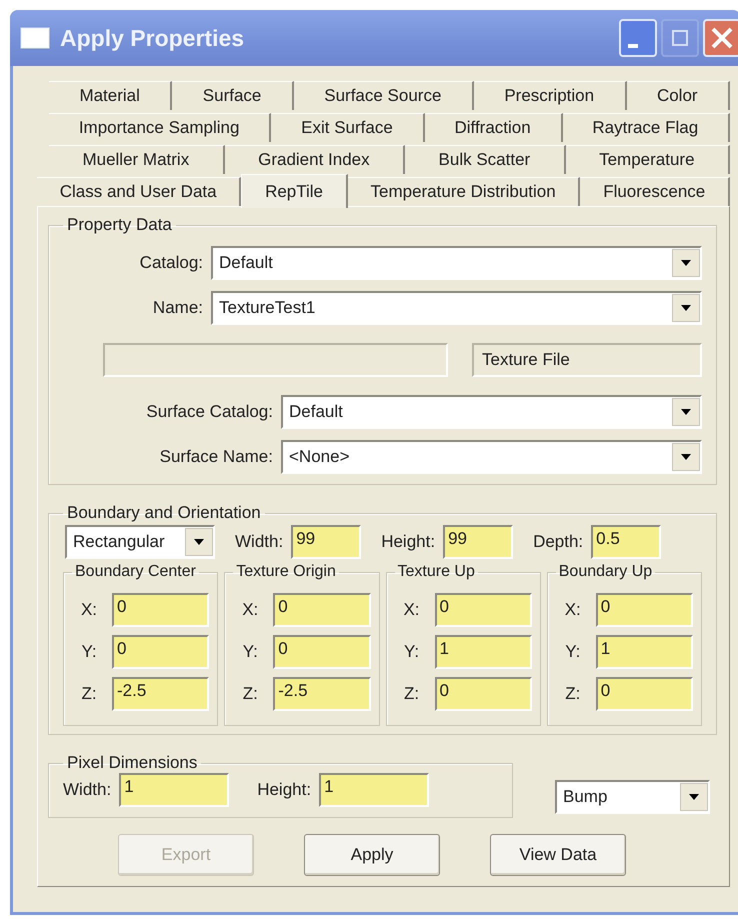 This screenshot has width=738, height=919. I want to click on catalog-dropdown: Default, so click(456, 263).